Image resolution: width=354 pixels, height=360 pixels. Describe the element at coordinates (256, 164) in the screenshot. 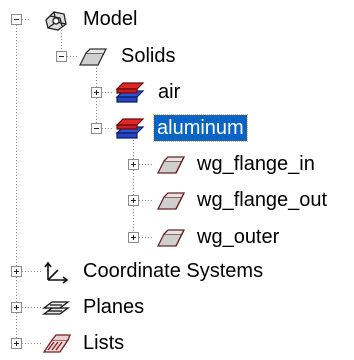

I see `tree-label-wg-flange-in: wg_flange_in` at that location.